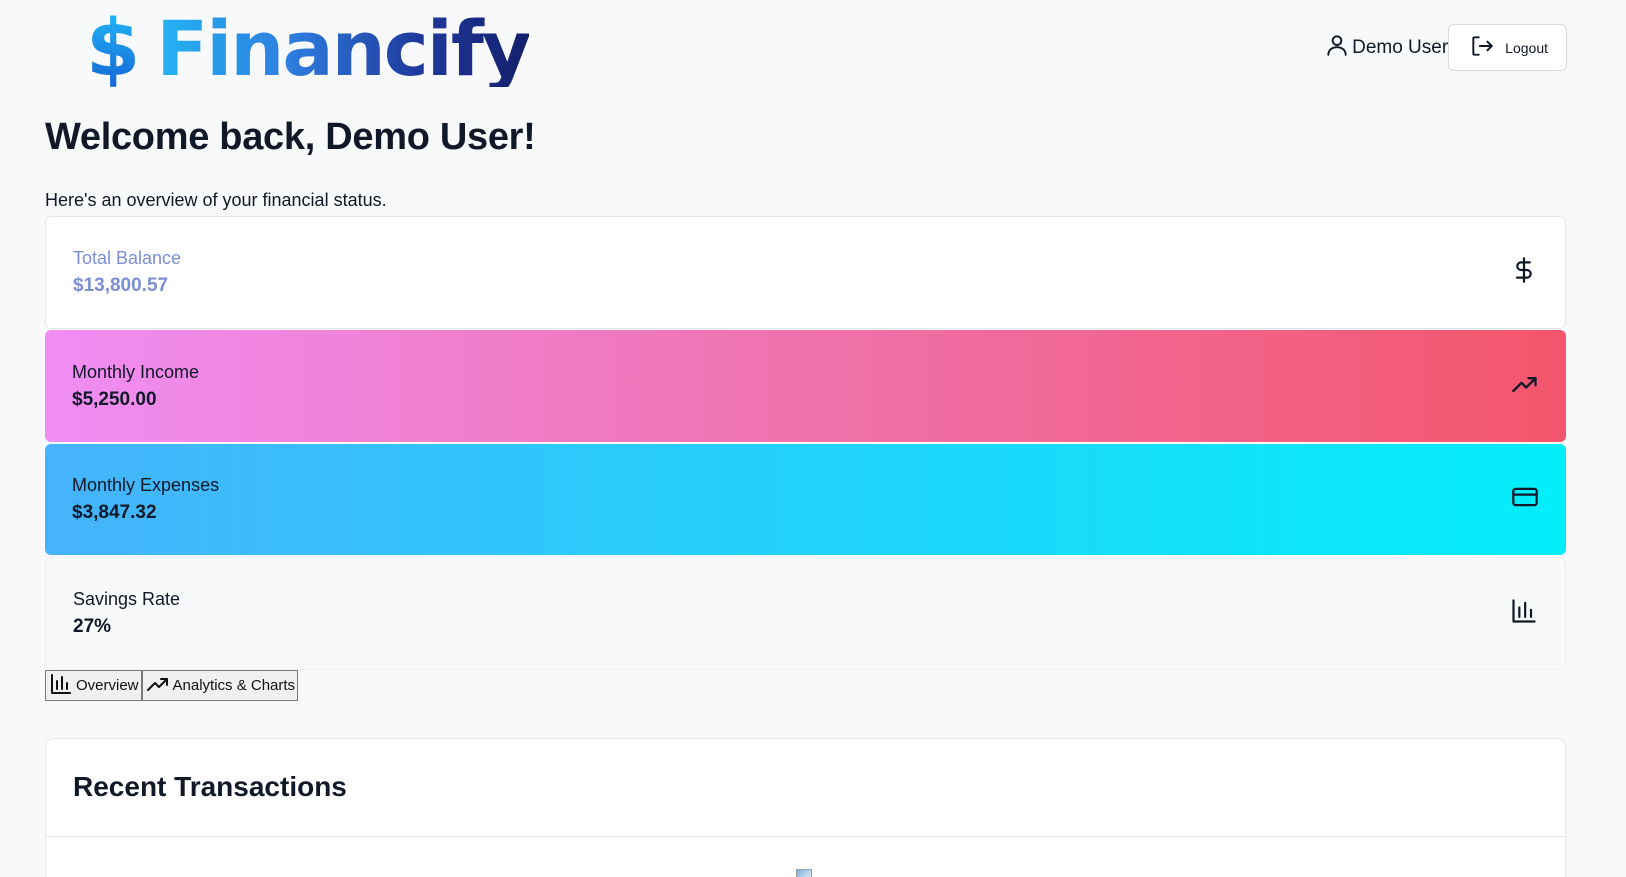  What do you see at coordinates (114, 512) in the screenshot?
I see `stat-value: $3,847.32` at bounding box center [114, 512].